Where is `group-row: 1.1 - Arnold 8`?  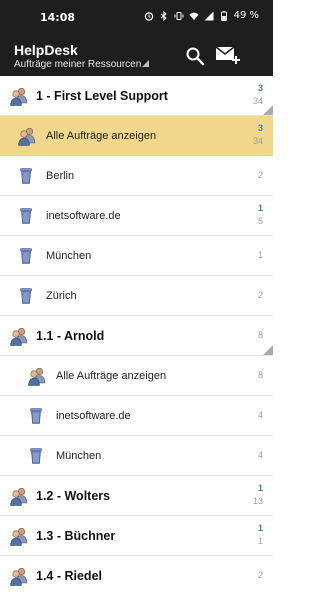 group-row: 1.1 - Arnold 8 is located at coordinates (136, 336).